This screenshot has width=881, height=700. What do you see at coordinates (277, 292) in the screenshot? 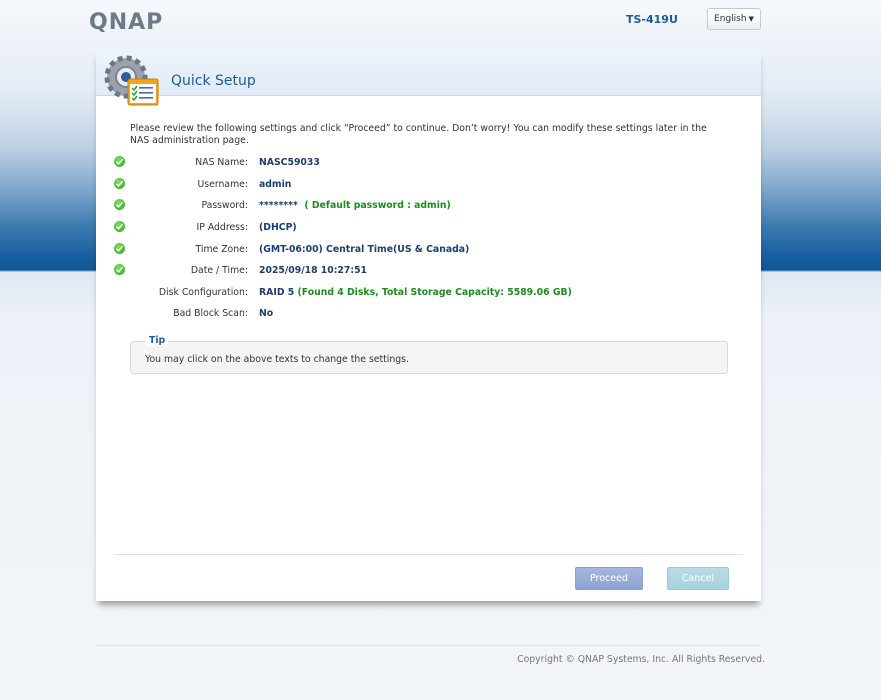
I see `raid-level: RAID 5` at bounding box center [277, 292].